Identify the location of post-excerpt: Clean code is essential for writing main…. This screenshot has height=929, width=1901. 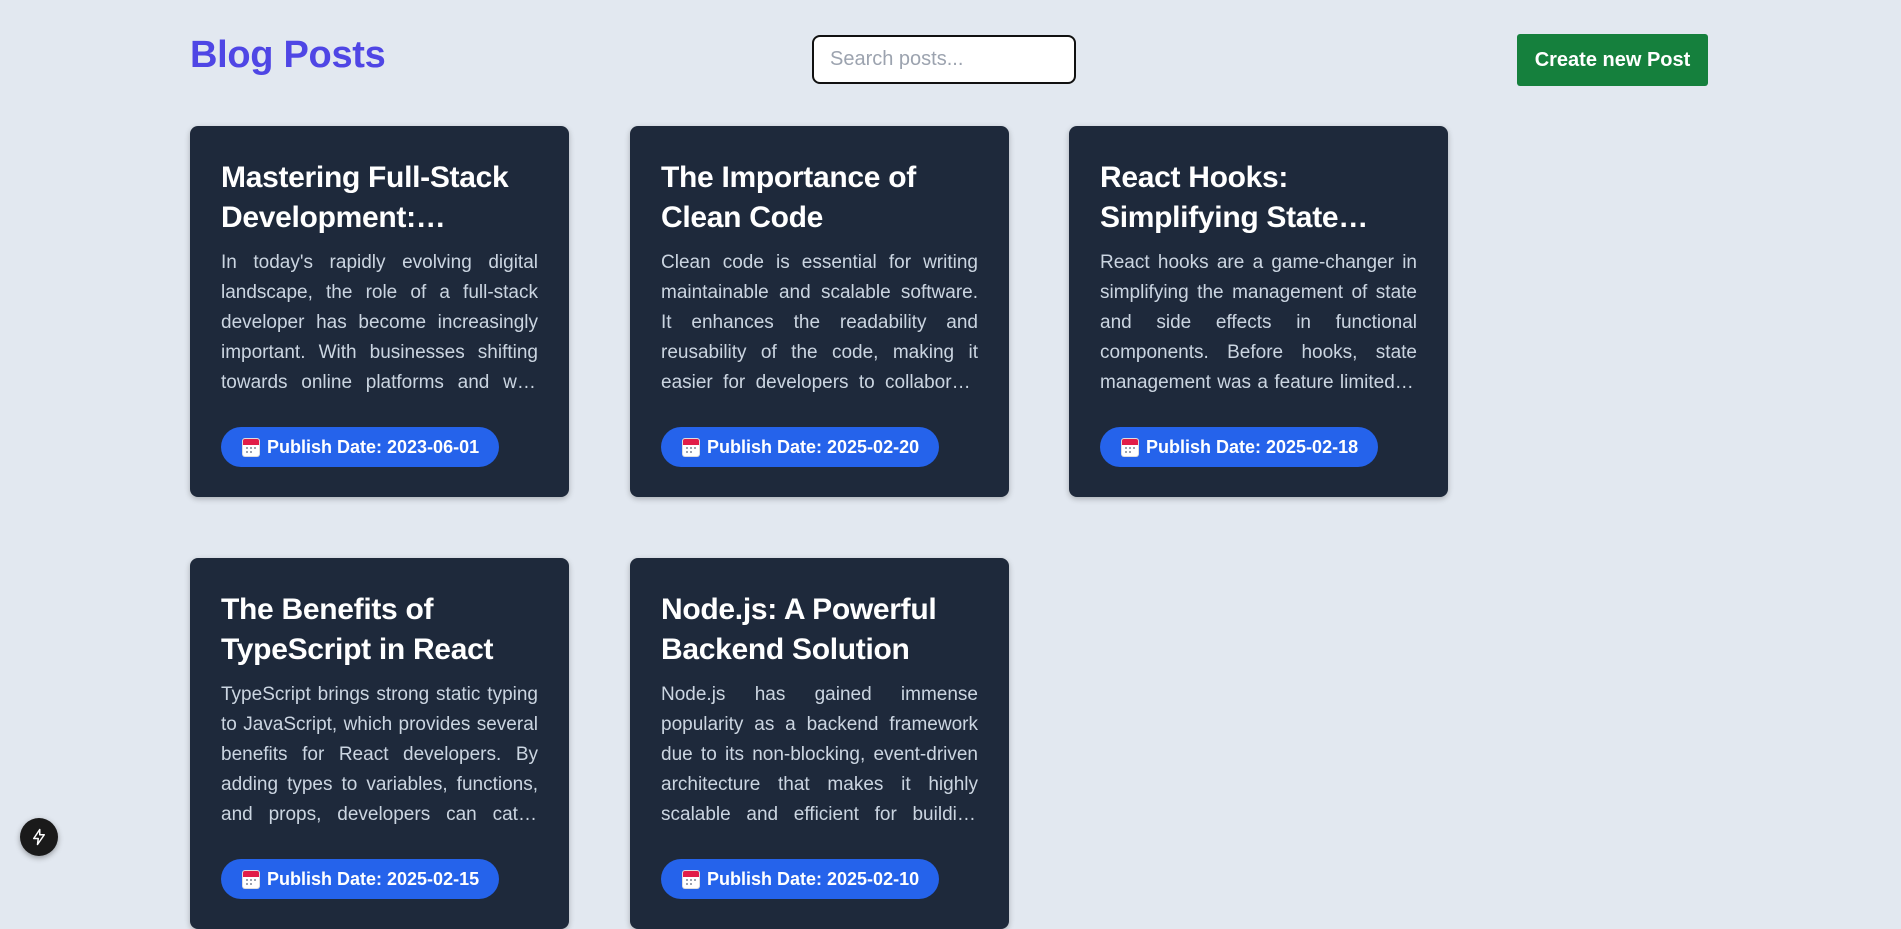
(819, 322).